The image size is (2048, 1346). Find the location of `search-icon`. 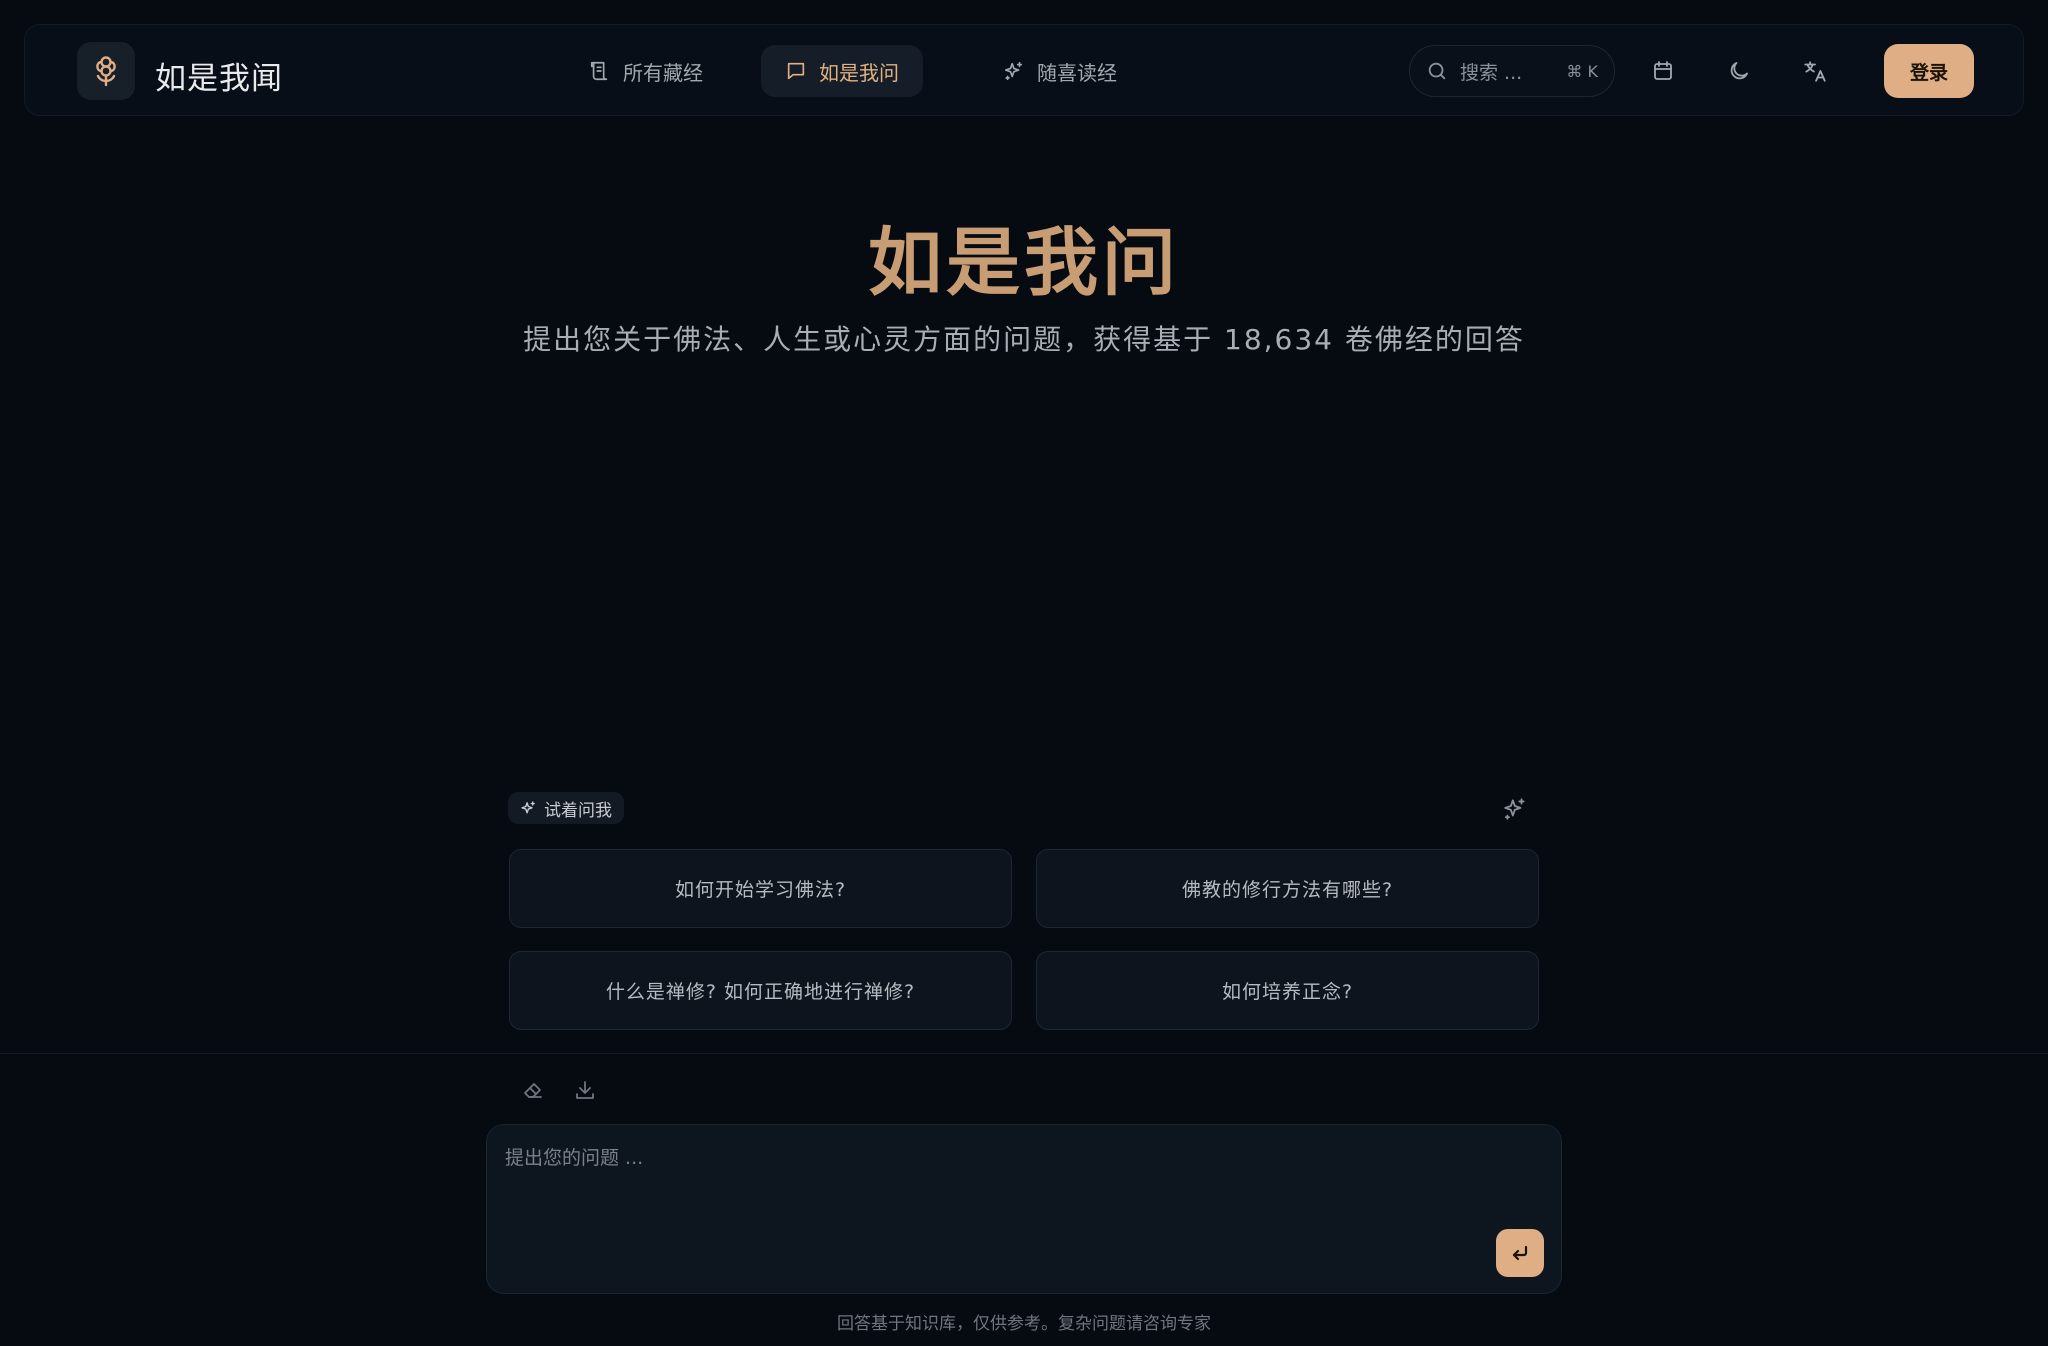

search-icon is located at coordinates (1437, 71).